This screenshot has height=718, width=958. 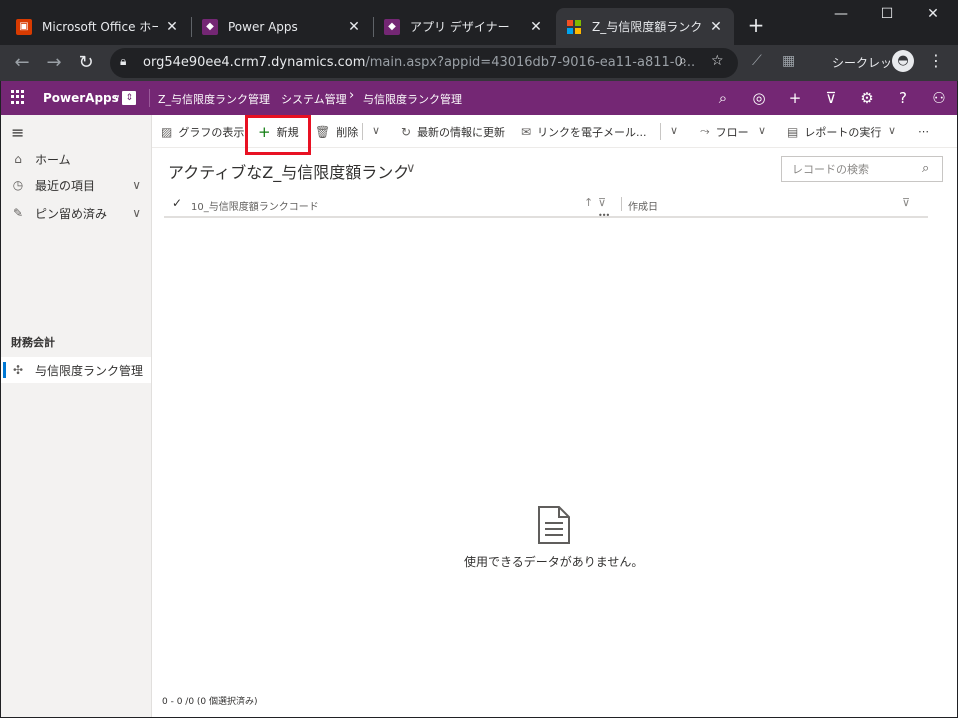 What do you see at coordinates (18, 185) in the screenshot?
I see `clock-icon: ◷` at bounding box center [18, 185].